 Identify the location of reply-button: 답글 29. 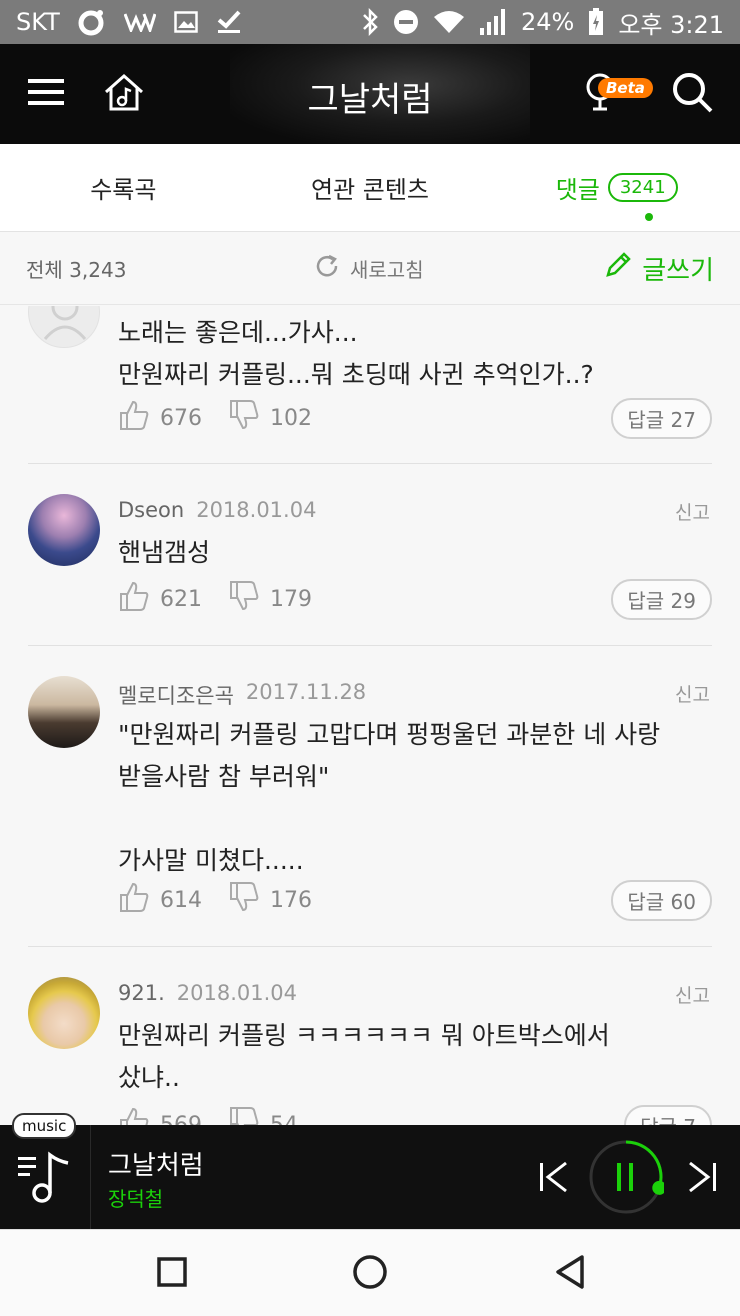
(661, 599).